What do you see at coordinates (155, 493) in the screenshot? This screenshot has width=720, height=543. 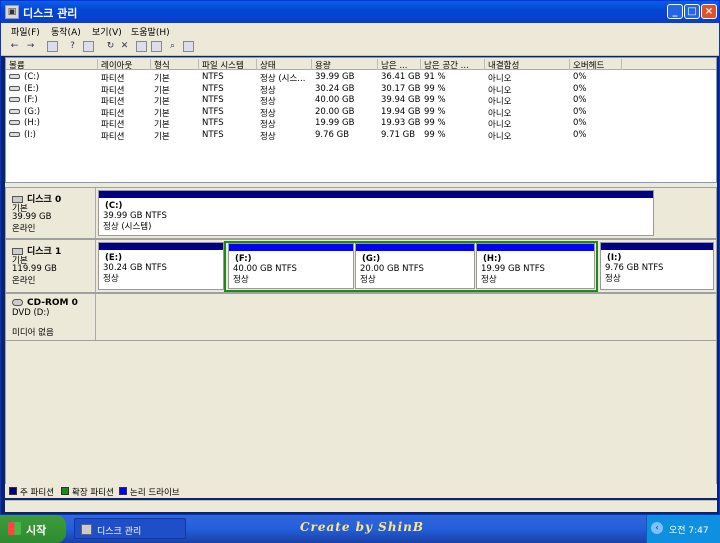 I see `legend-logical-label: 논리 드라이브` at bounding box center [155, 493].